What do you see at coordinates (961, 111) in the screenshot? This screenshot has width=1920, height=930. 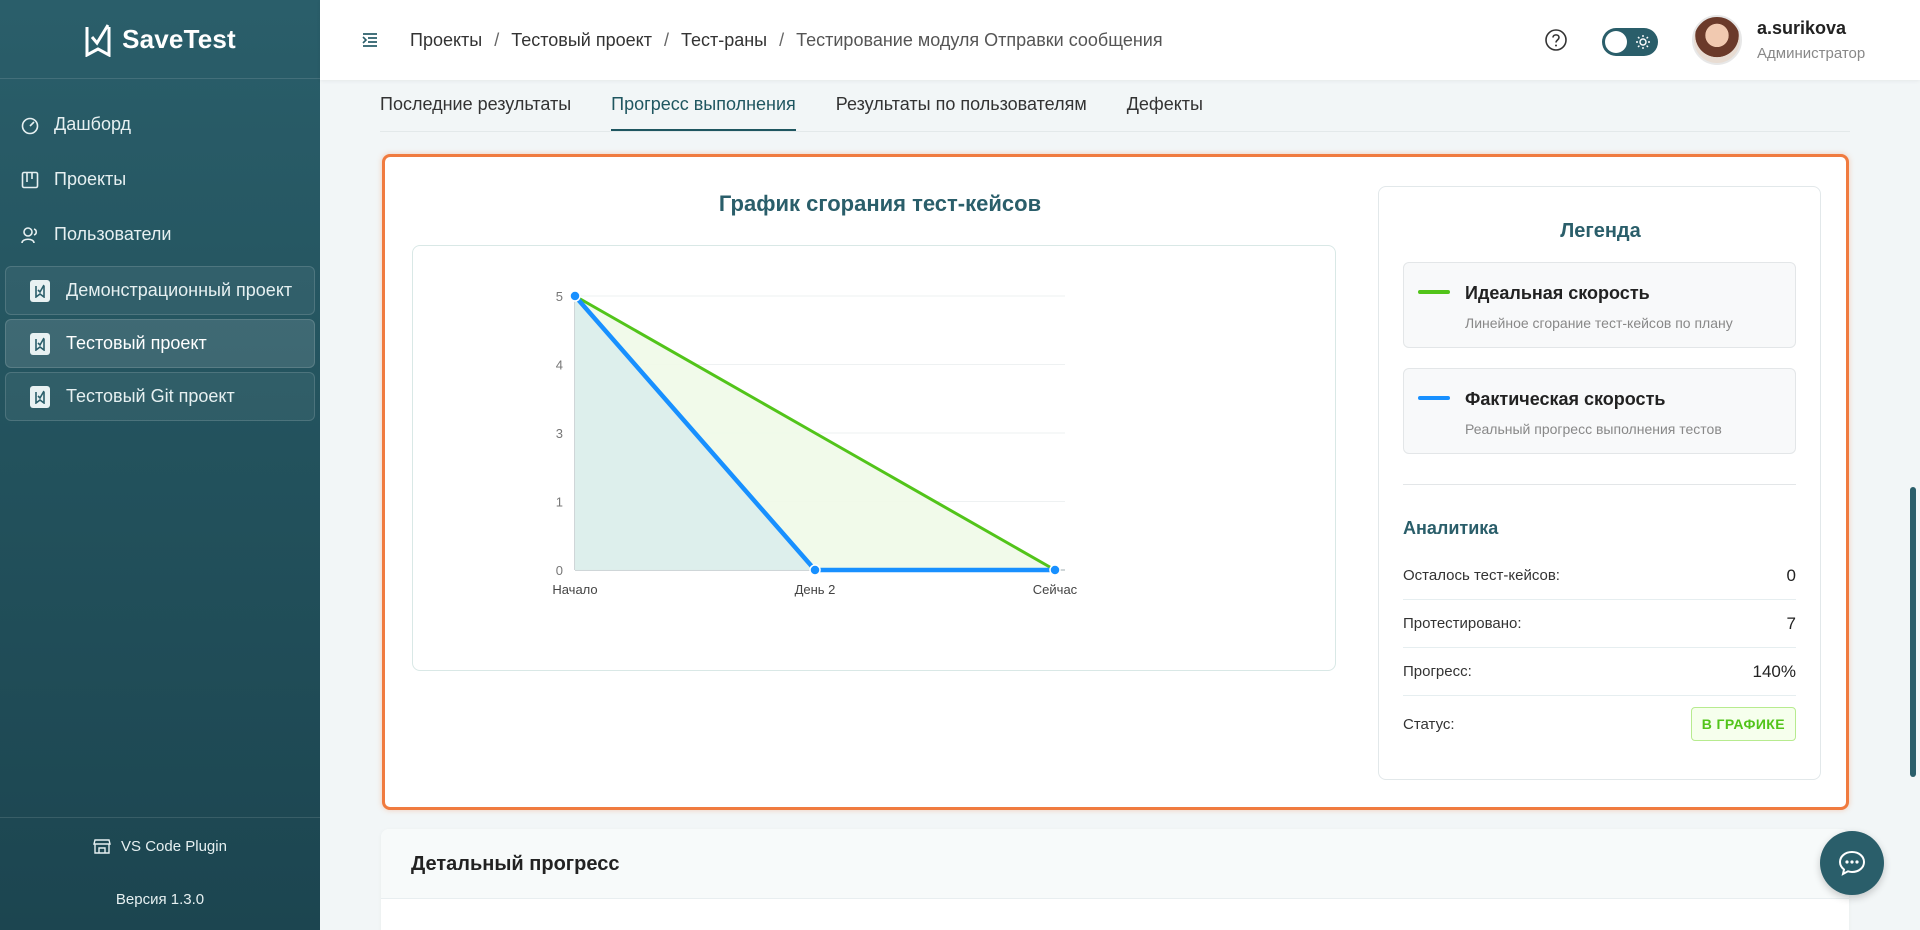 I see `tab-user-results: Результаты по пользователям` at bounding box center [961, 111].